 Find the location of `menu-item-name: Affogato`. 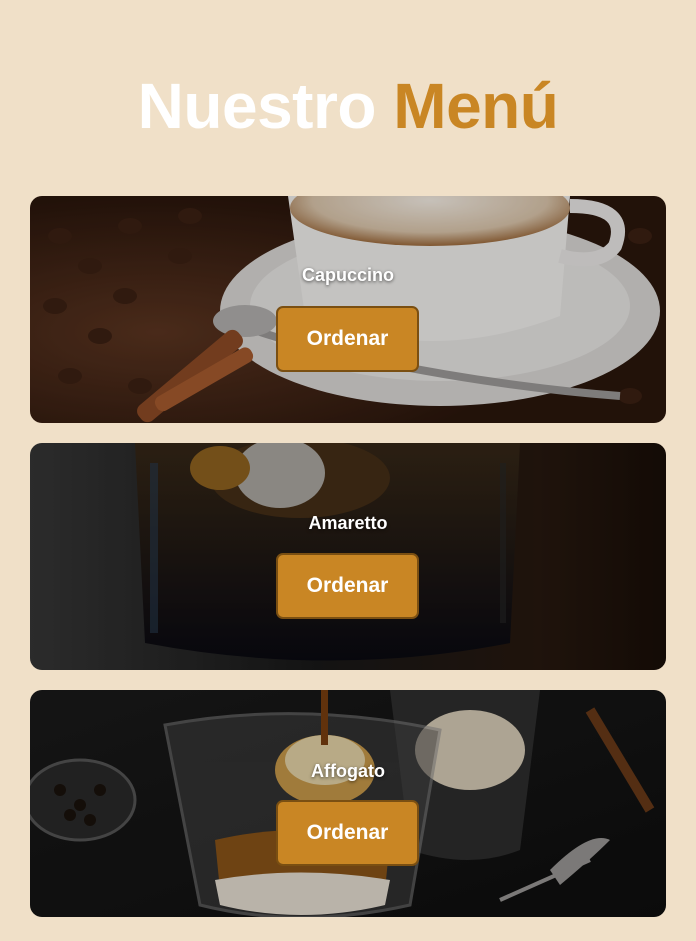

menu-item-name: Affogato is located at coordinates (348, 771).